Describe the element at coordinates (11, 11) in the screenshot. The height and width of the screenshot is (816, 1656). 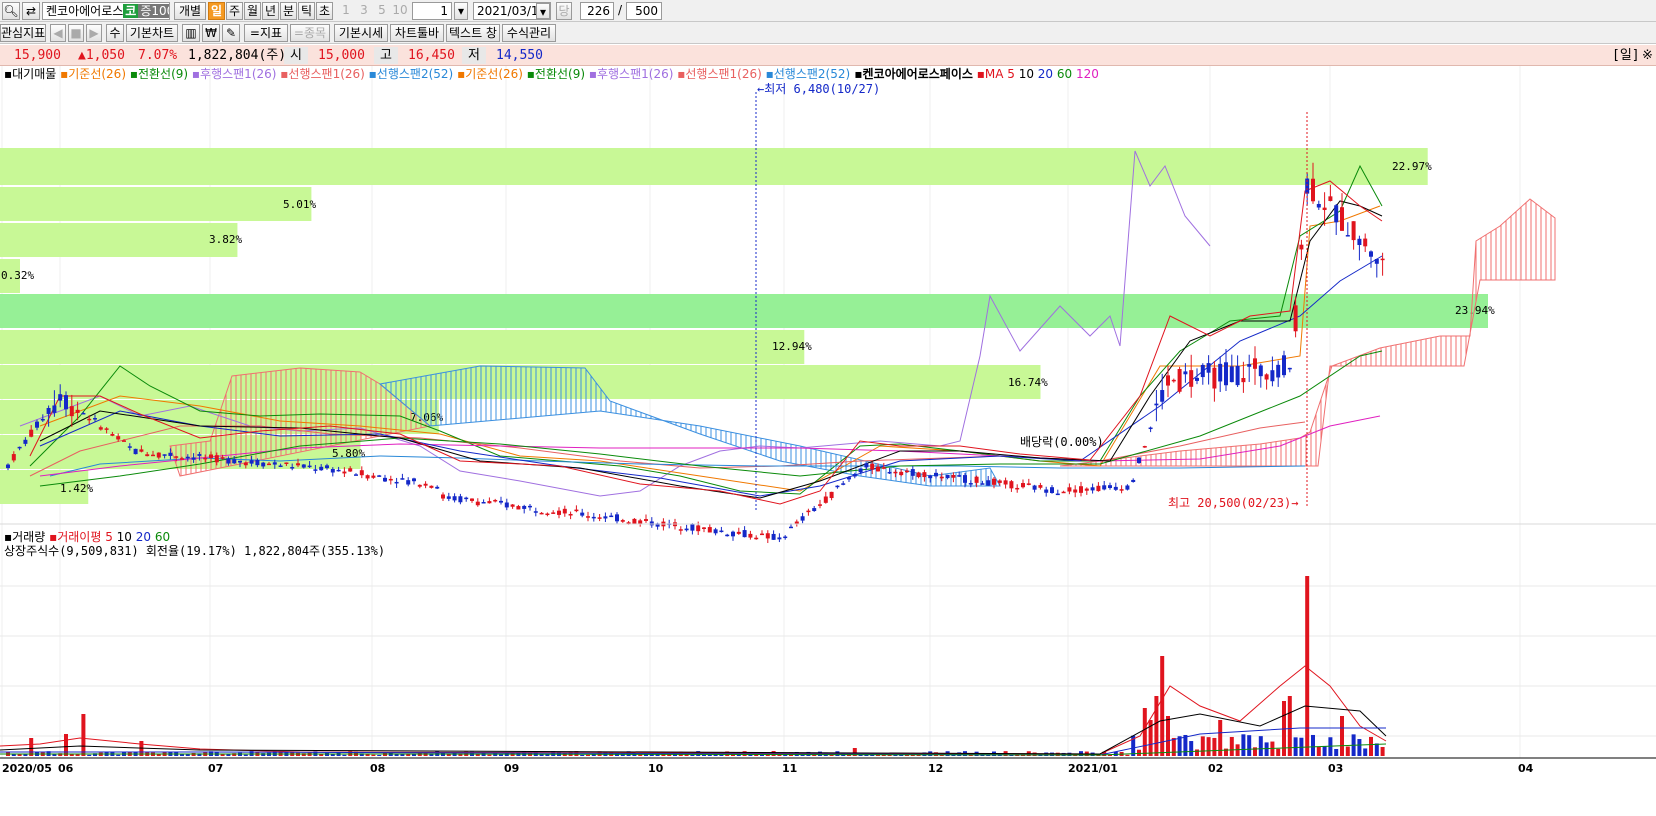
I see `search-icon: 🔍︎` at that location.